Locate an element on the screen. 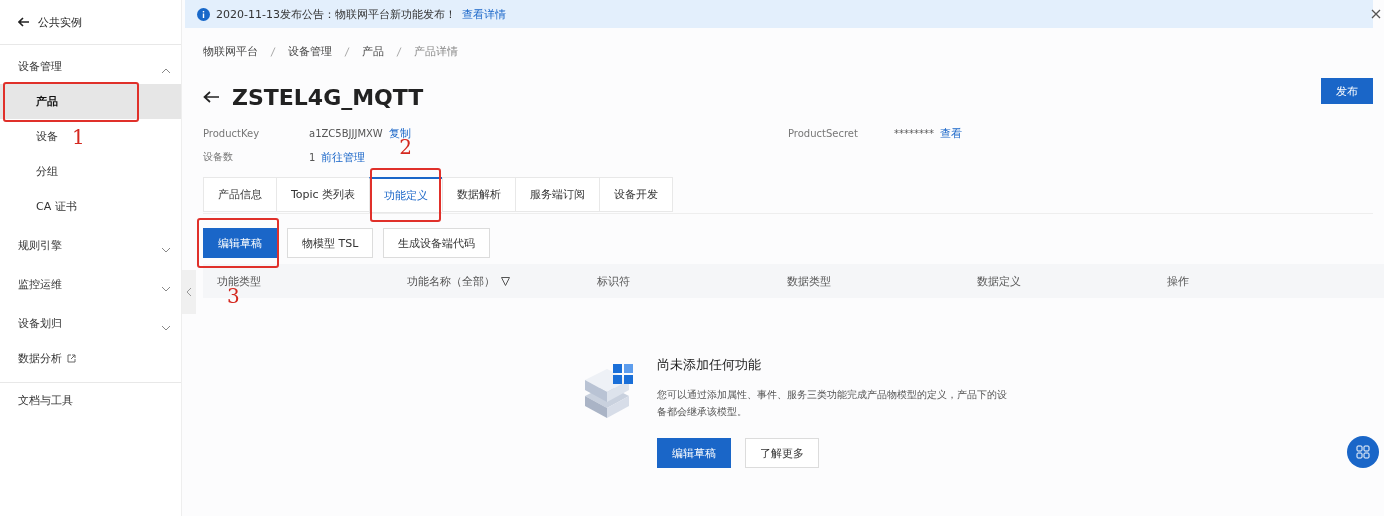 This screenshot has width=1384, height=516. field-label: ProductSecret is located at coordinates (823, 133).